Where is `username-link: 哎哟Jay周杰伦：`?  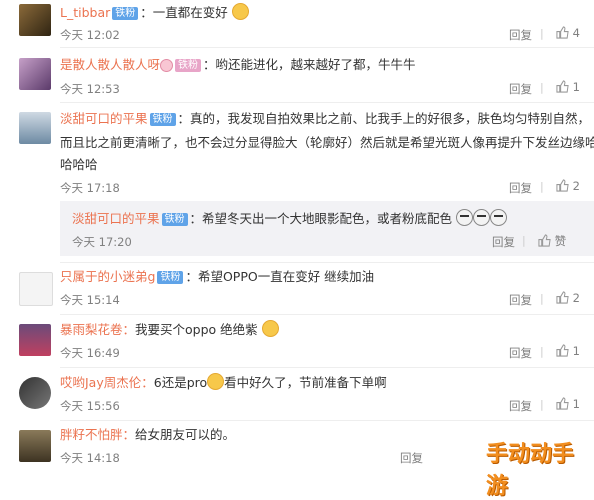
username-link: 哎哟Jay周杰伦： is located at coordinates (107, 382).